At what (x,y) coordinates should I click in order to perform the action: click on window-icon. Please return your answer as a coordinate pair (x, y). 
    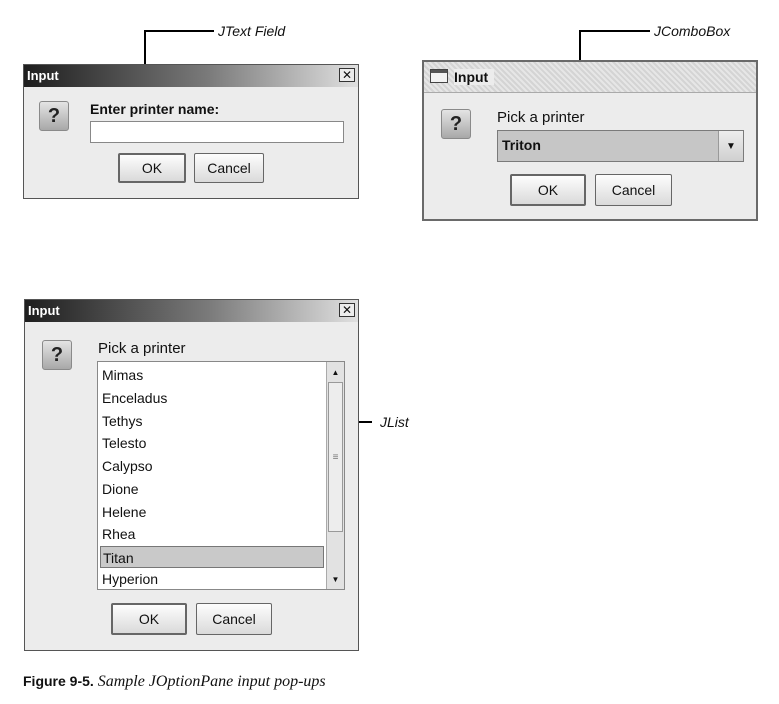
    Looking at the image, I should click on (439, 76).